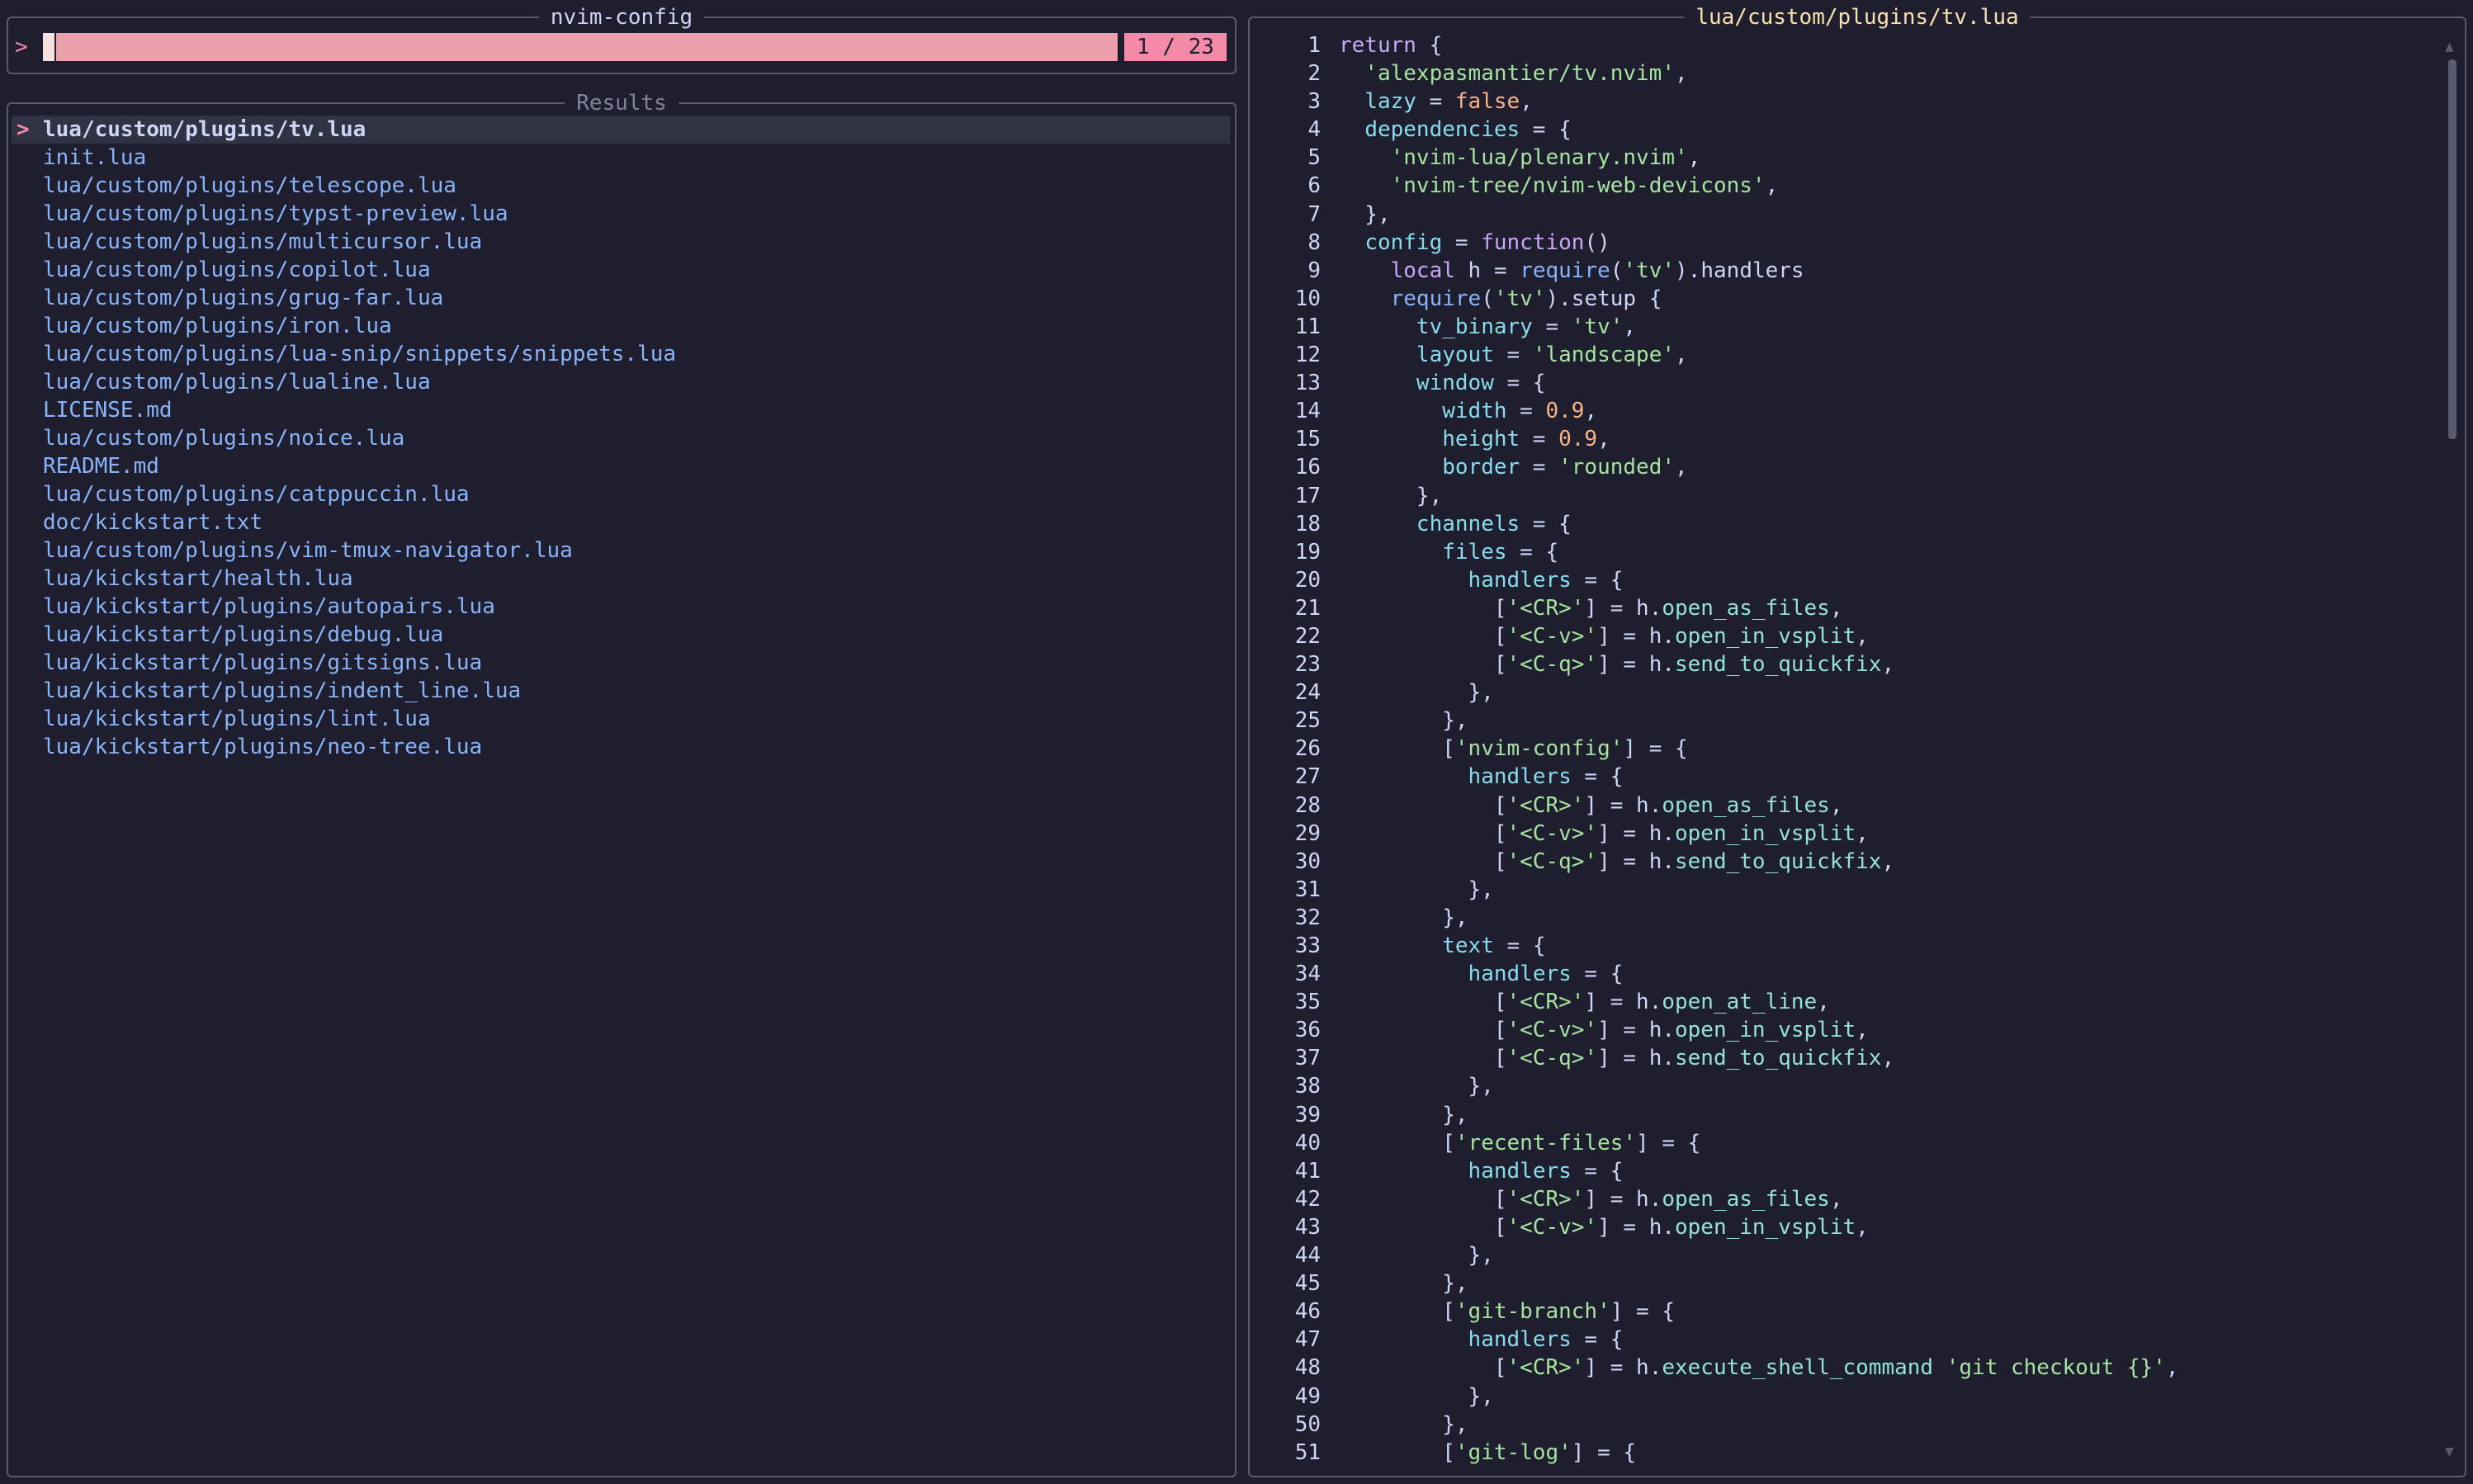 The height and width of the screenshot is (1484, 2473). Describe the element at coordinates (237, 270) in the screenshot. I see `result-path: lua/custom/plugins/copilot.lua` at that location.